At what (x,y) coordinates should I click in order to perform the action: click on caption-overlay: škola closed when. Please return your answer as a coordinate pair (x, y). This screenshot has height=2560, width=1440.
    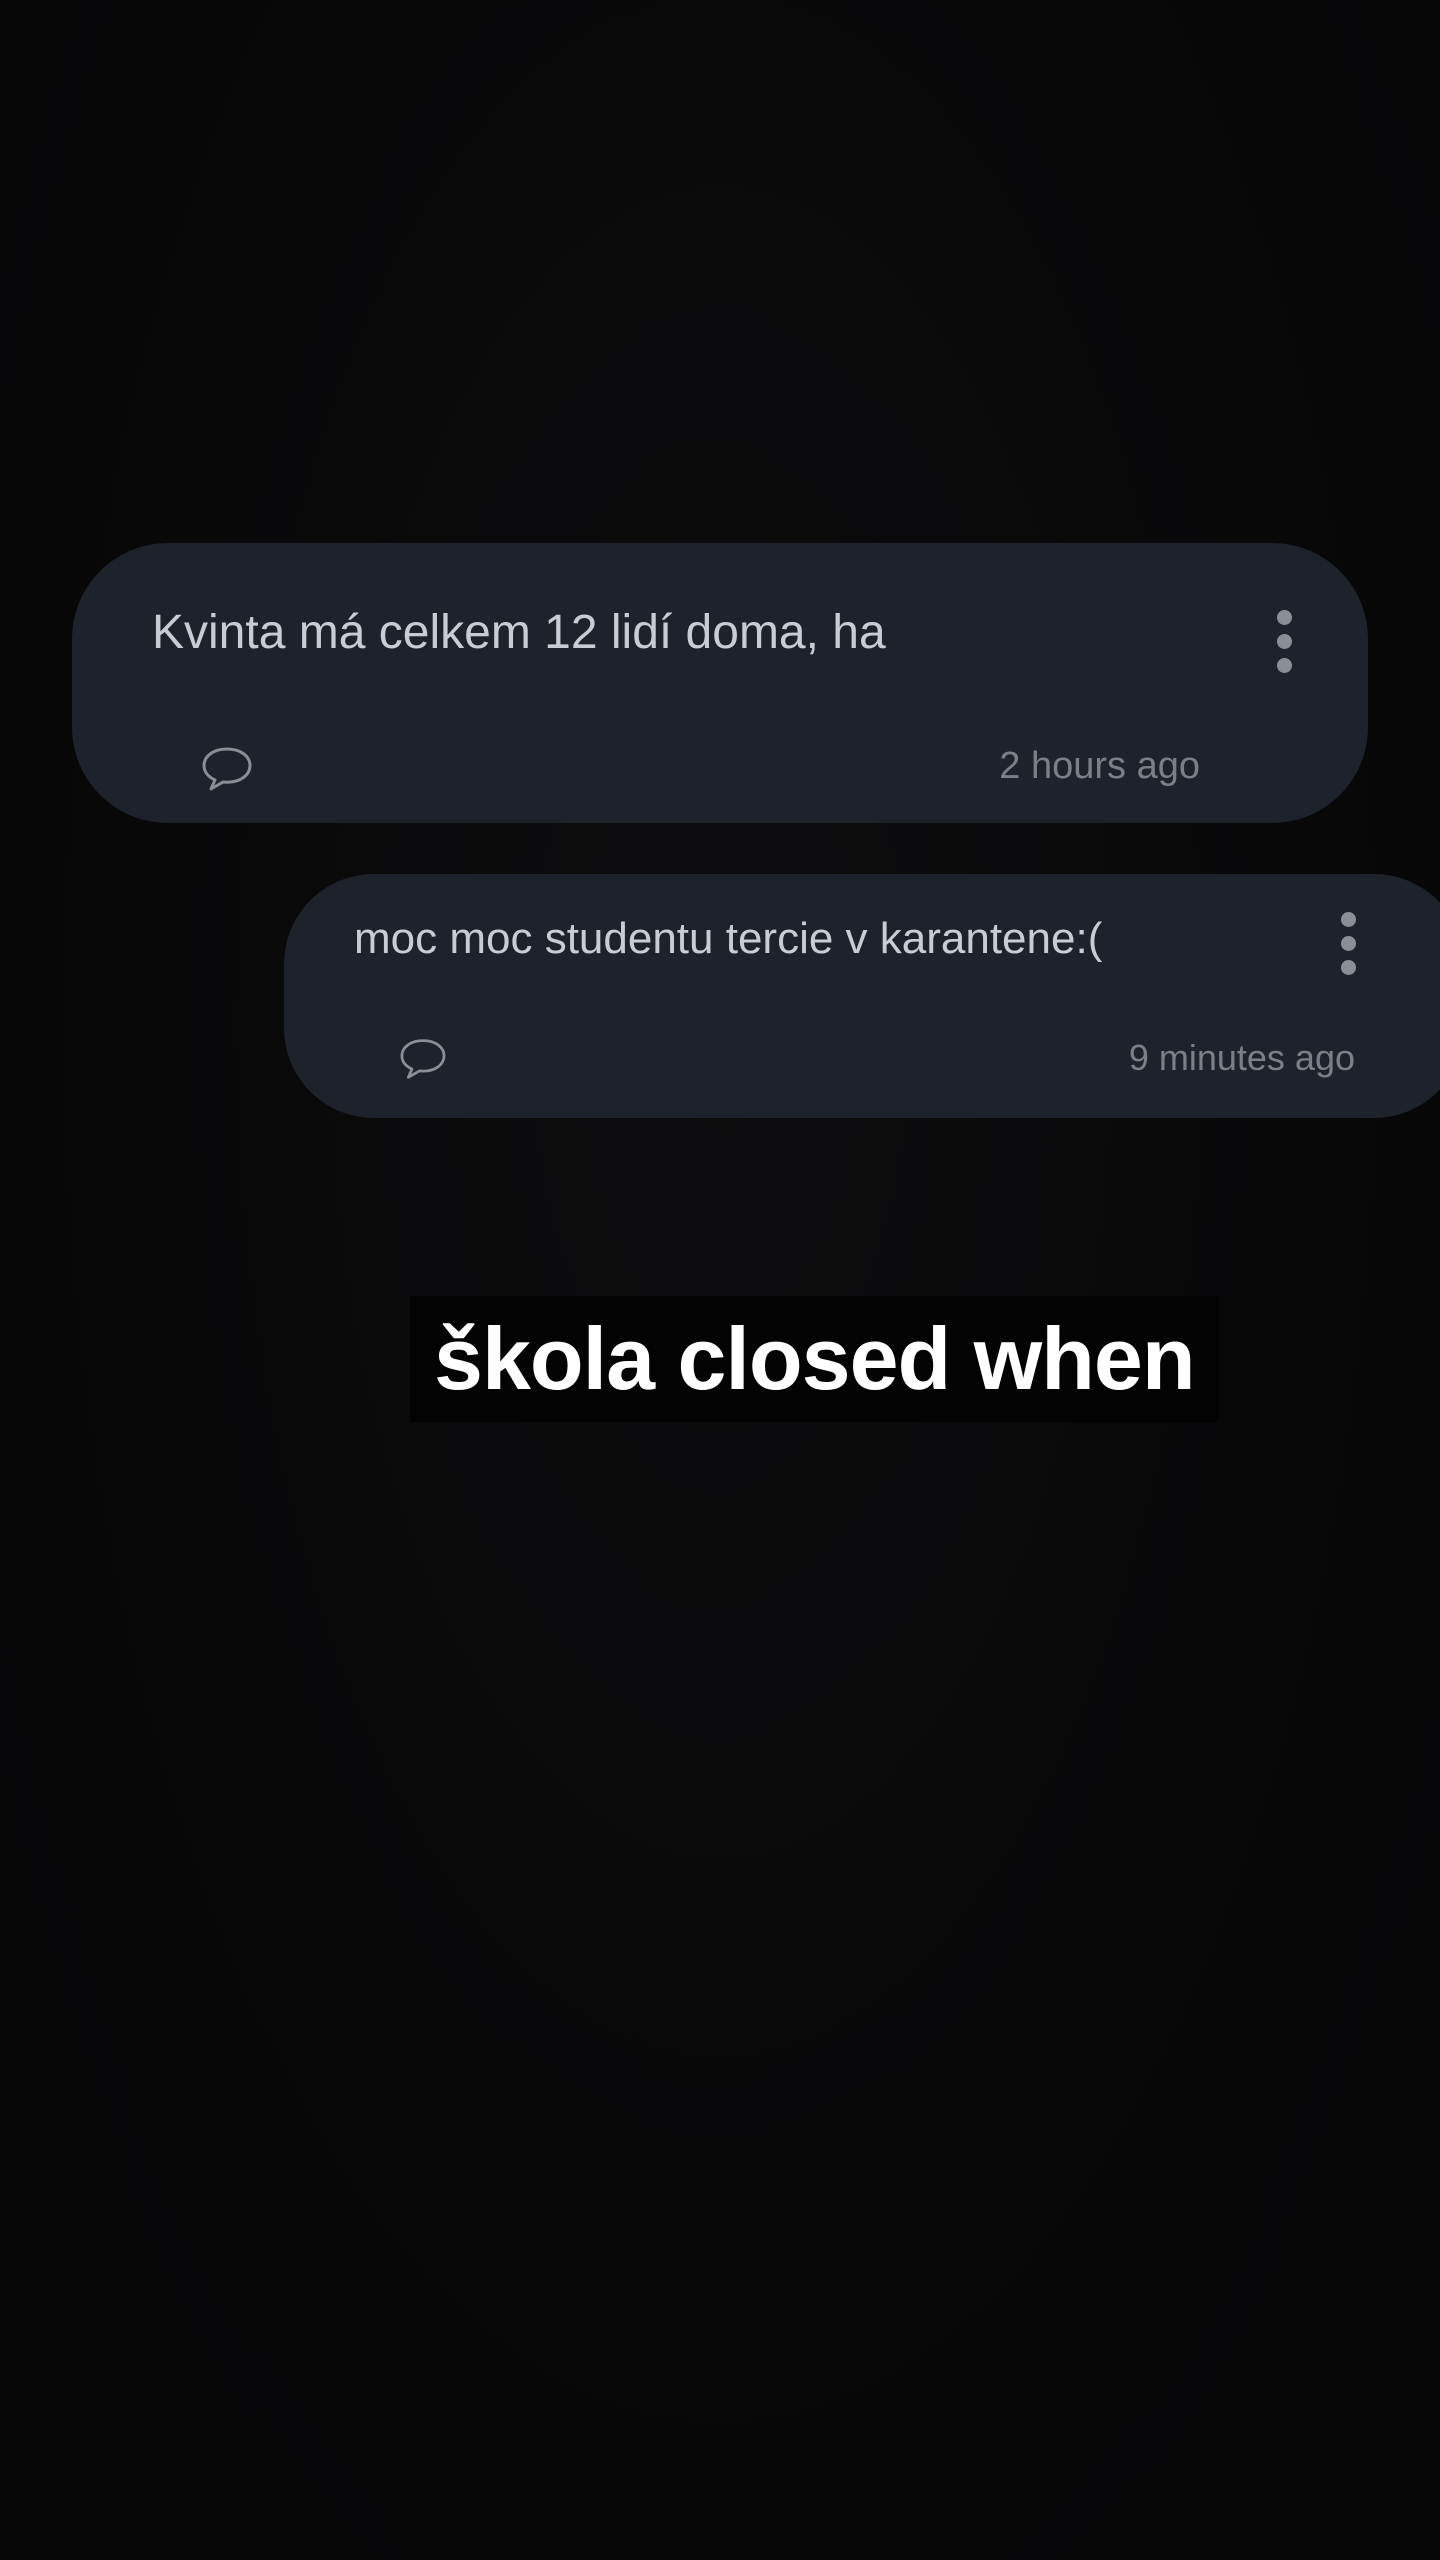
    Looking at the image, I should click on (814, 1359).